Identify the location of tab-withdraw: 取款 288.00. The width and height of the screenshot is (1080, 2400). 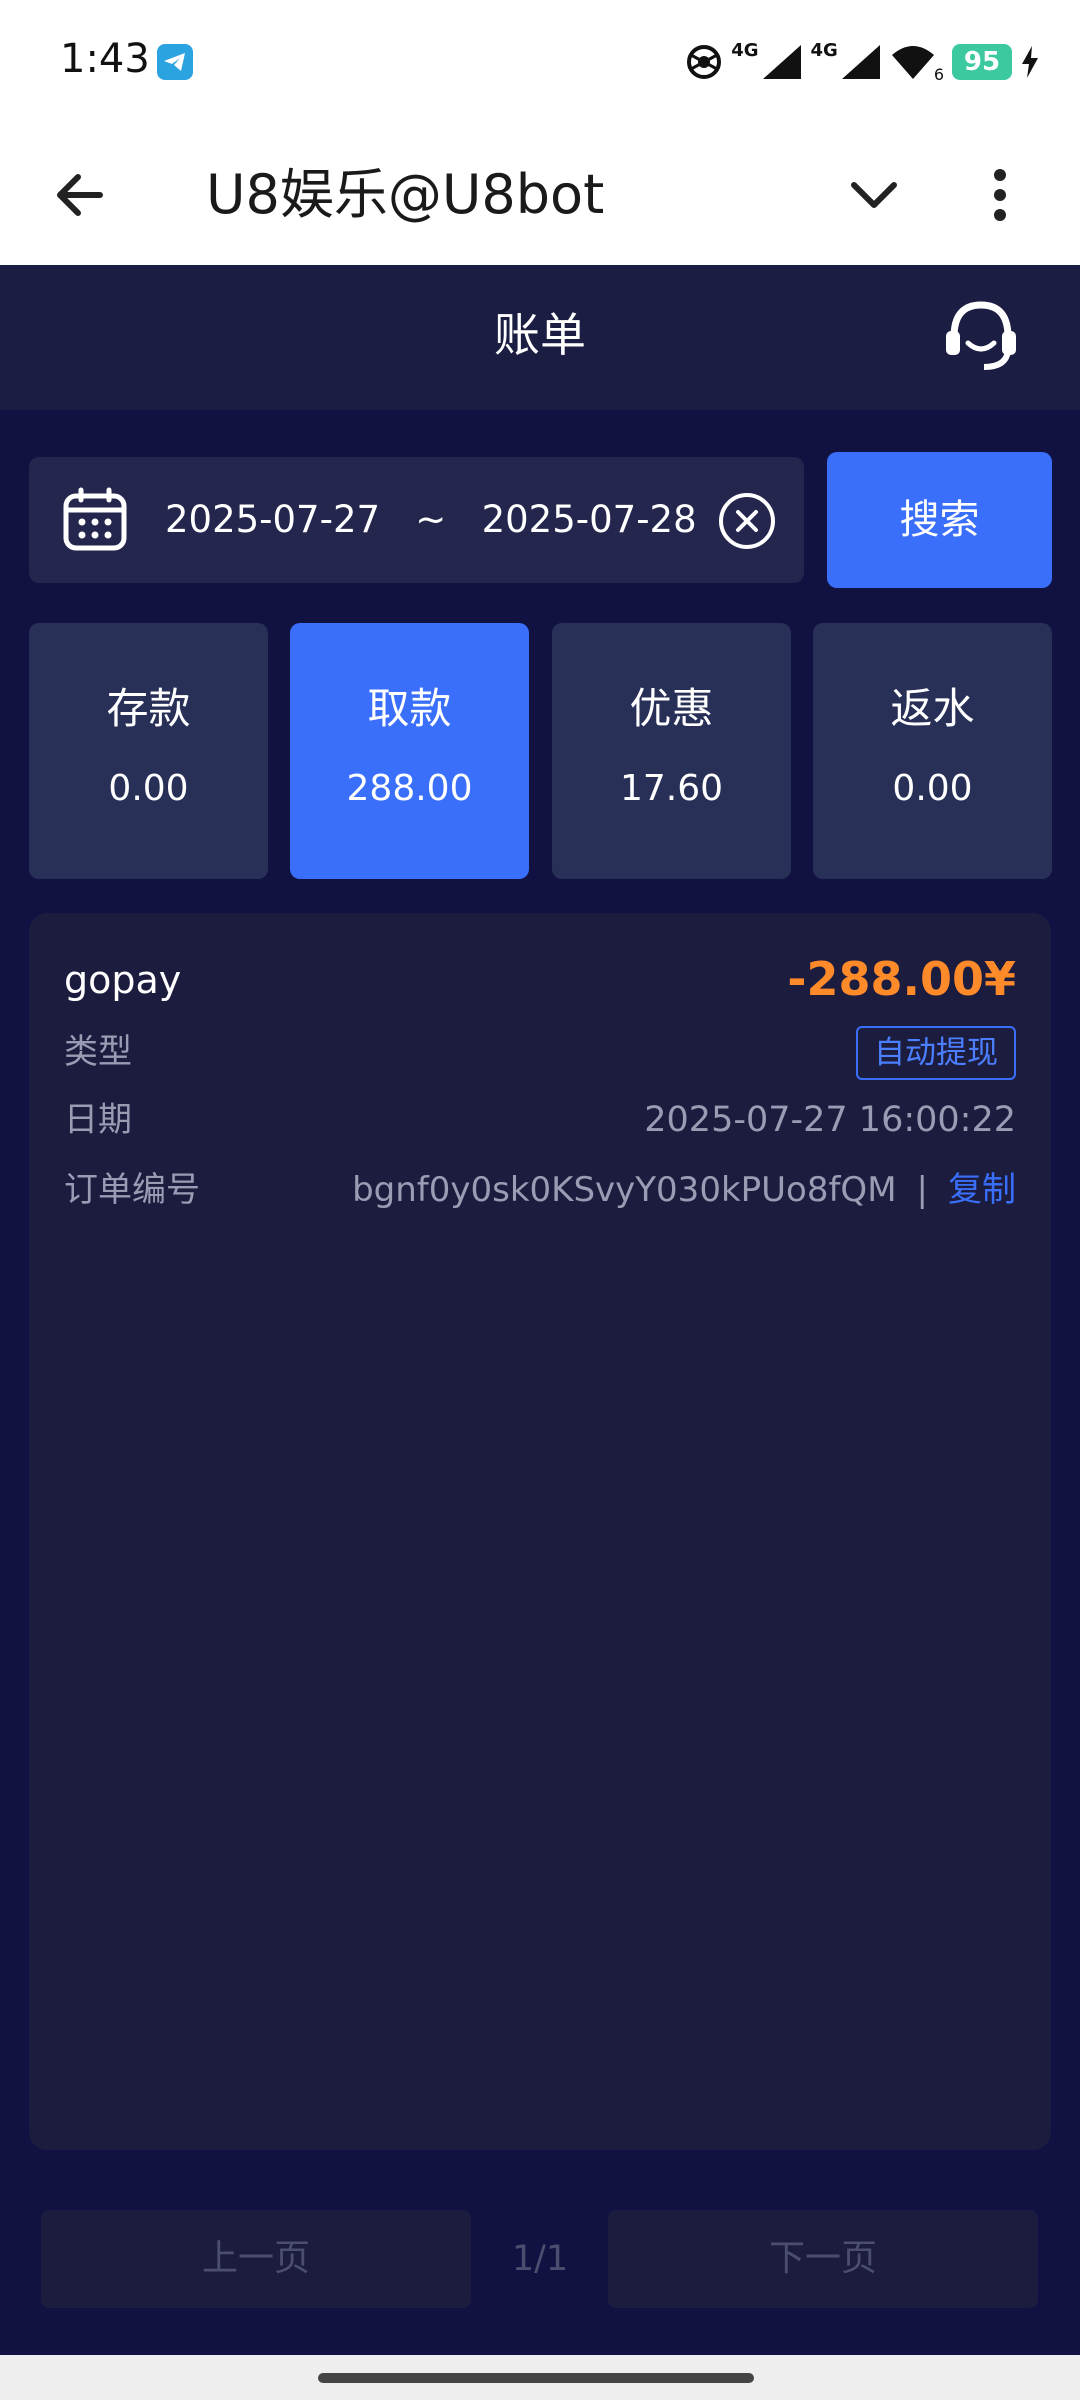
(409, 751).